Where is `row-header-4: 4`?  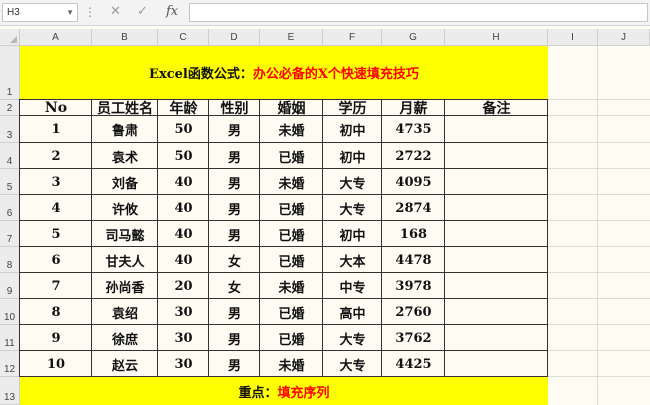 row-header-4: 4 is located at coordinates (10, 156).